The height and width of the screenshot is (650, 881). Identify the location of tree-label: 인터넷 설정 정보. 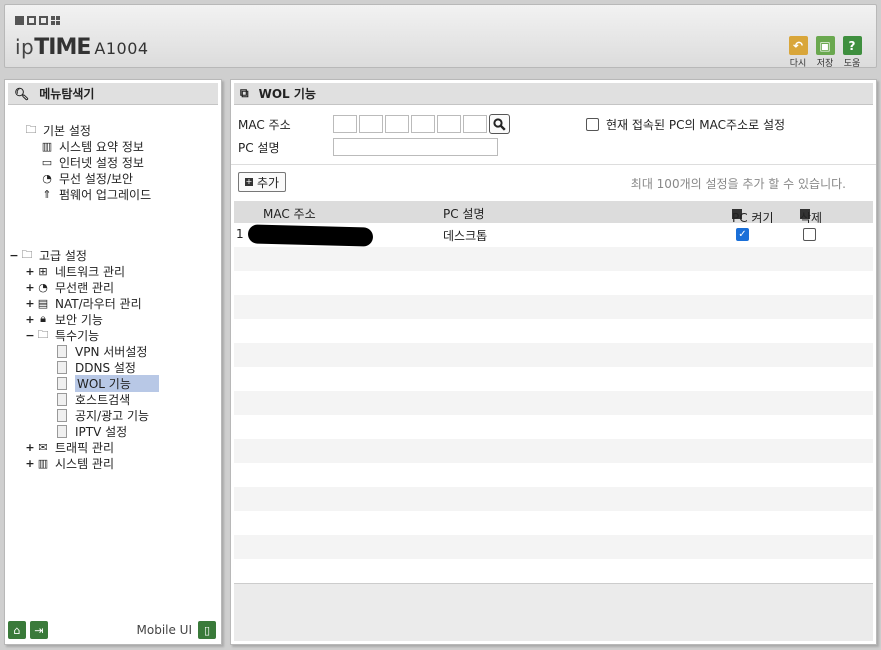
(101, 162).